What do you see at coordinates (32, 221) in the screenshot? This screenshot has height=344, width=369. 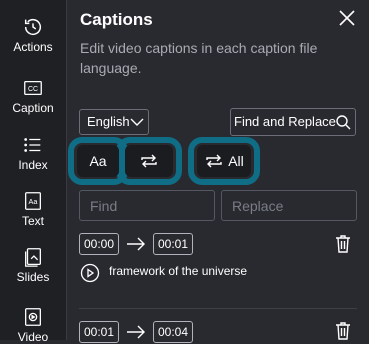 I see `sidebar-label-text: Text` at bounding box center [32, 221].